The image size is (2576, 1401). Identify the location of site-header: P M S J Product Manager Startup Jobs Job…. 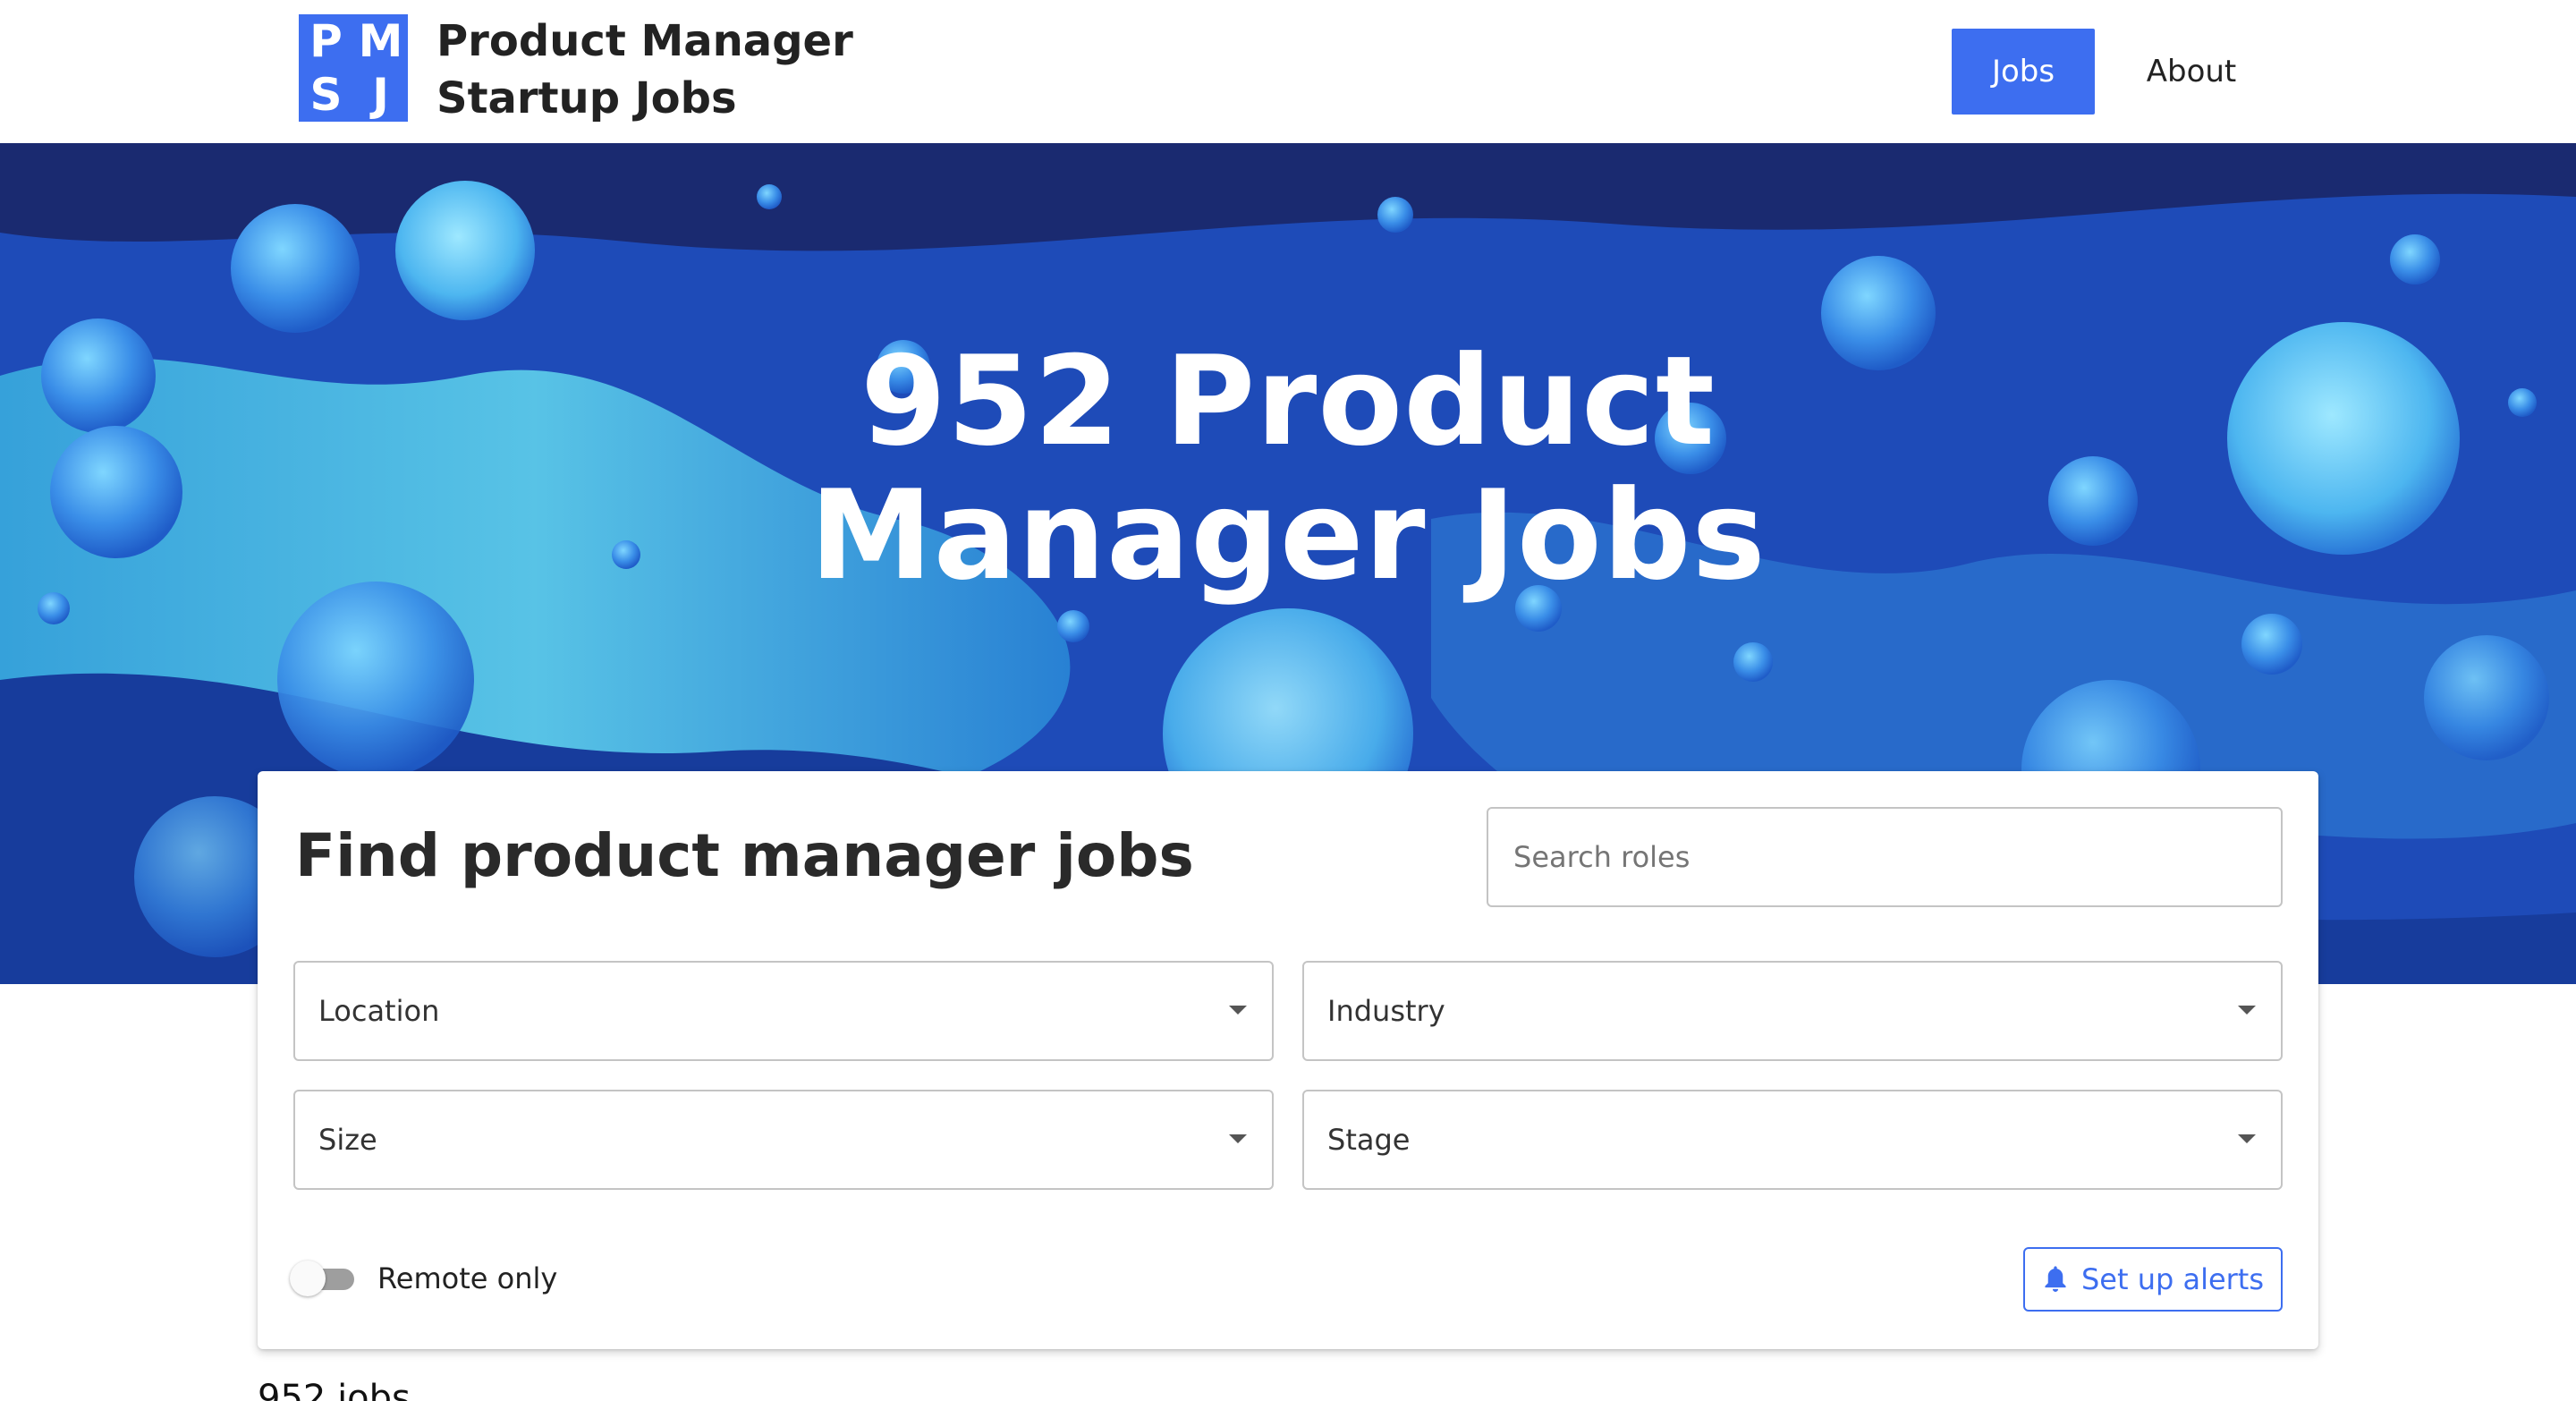
(1288, 71).